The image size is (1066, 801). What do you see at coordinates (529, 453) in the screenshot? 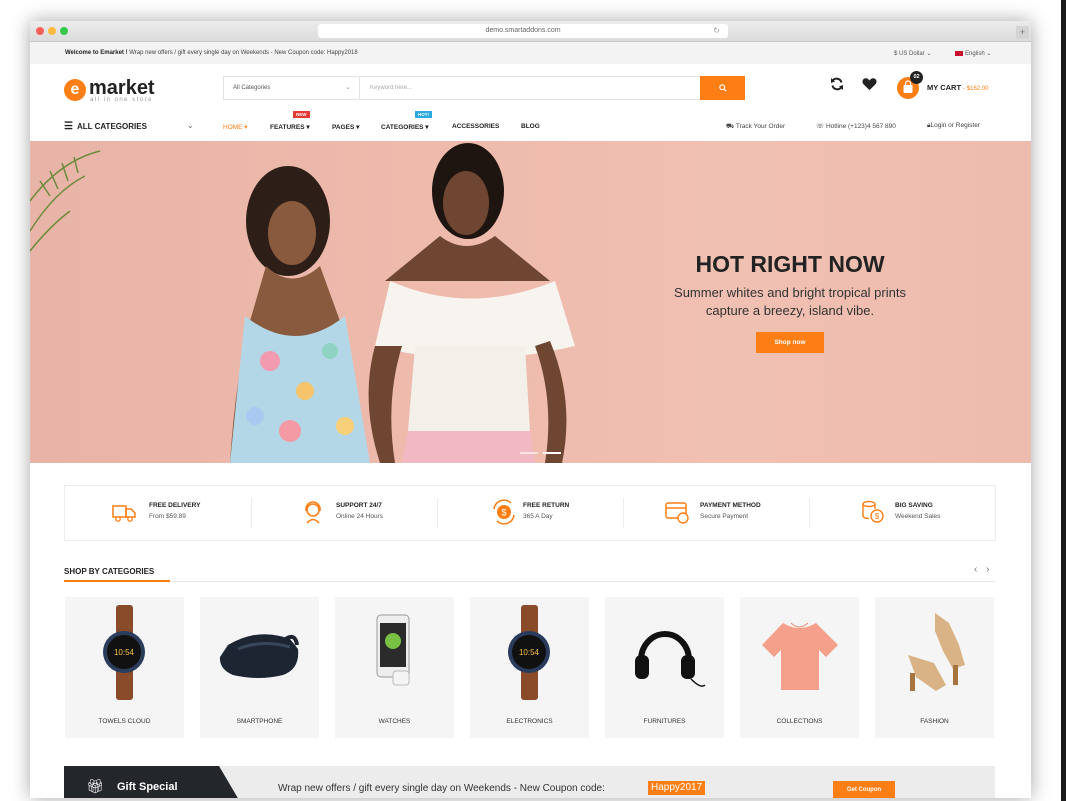
I see `slider-dot` at bounding box center [529, 453].